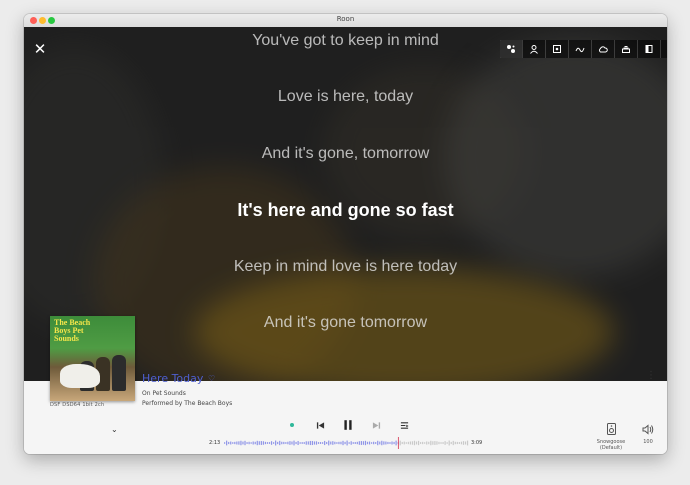  What do you see at coordinates (92, 358) in the screenshot?
I see `album-art: The Beach Boys Pet Sounds` at bounding box center [92, 358].